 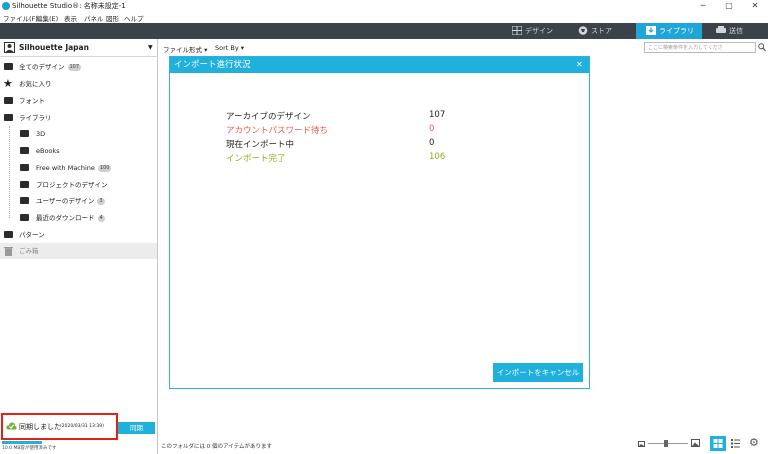 What do you see at coordinates (227, 48) in the screenshot?
I see `sort-by-label: Sort By` at bounding box center [227, 48].